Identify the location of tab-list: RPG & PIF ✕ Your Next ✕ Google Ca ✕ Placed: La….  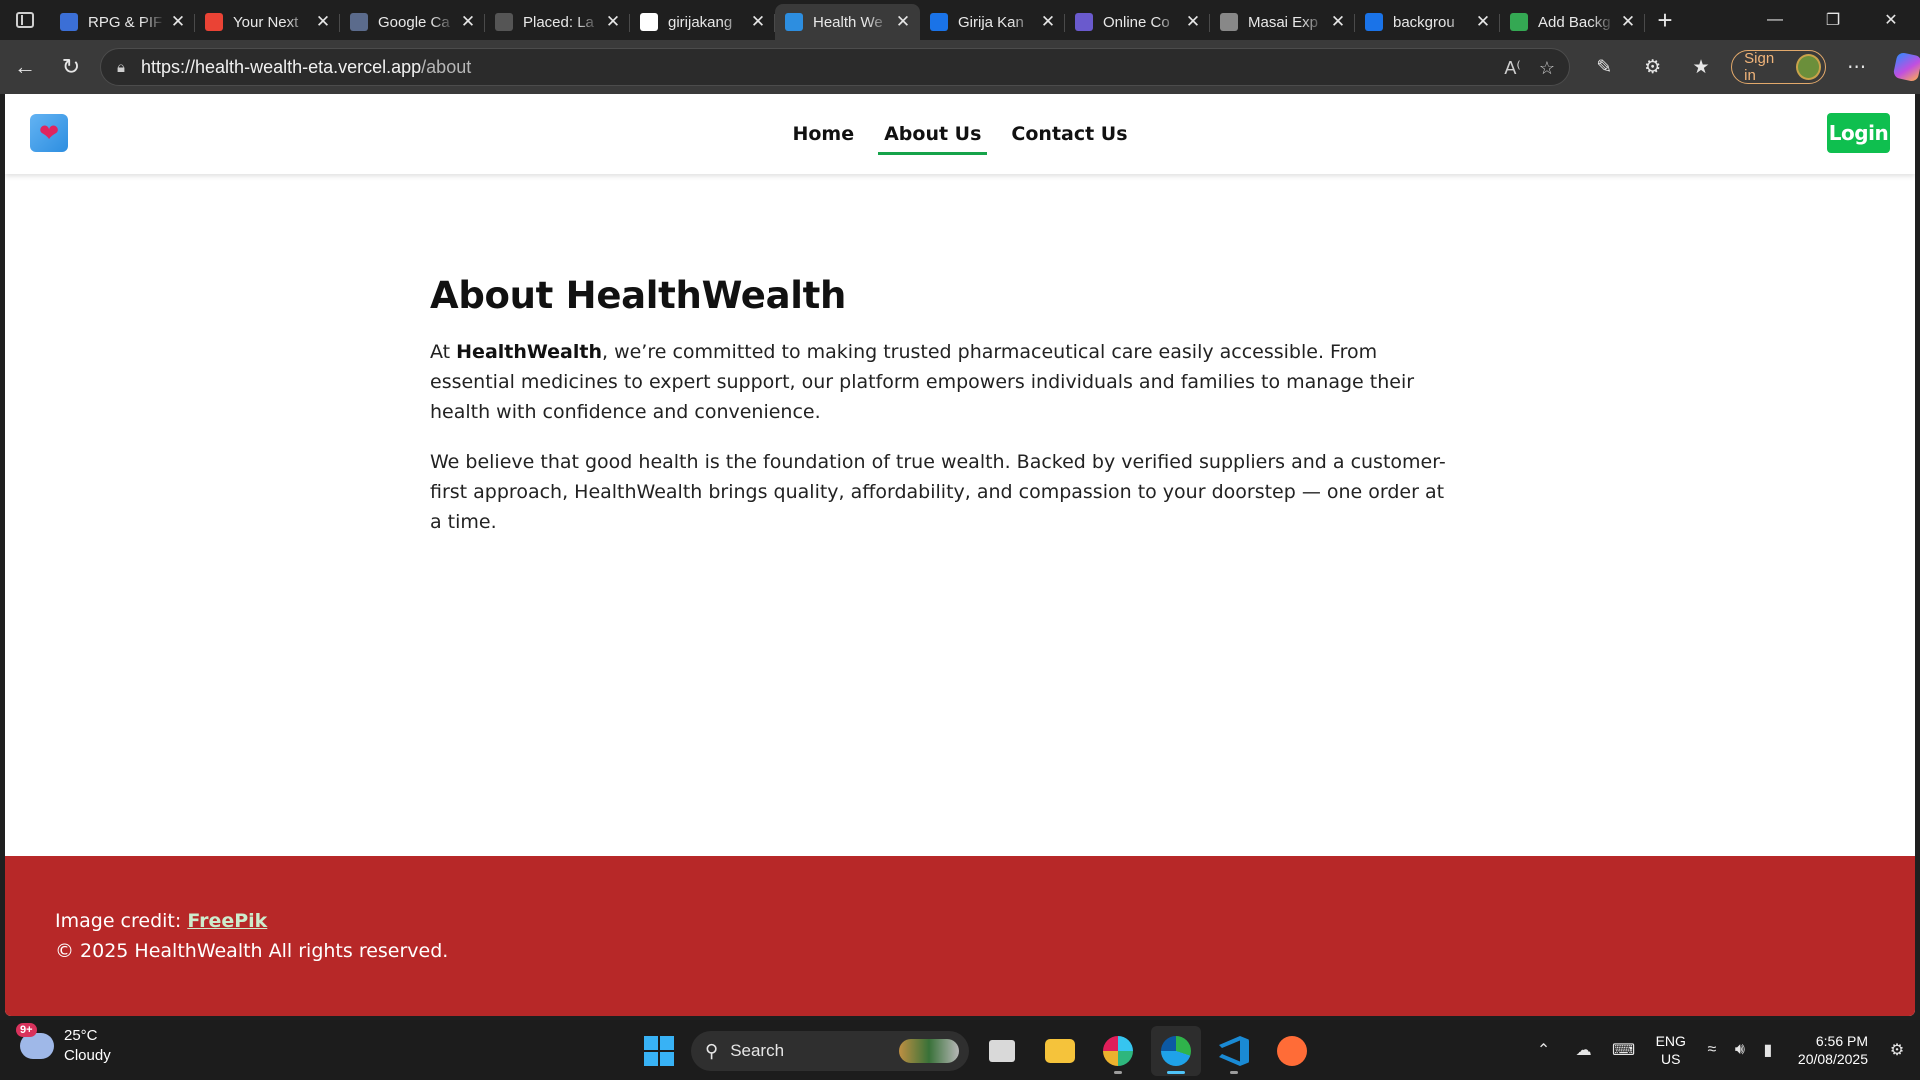
(847, 20).